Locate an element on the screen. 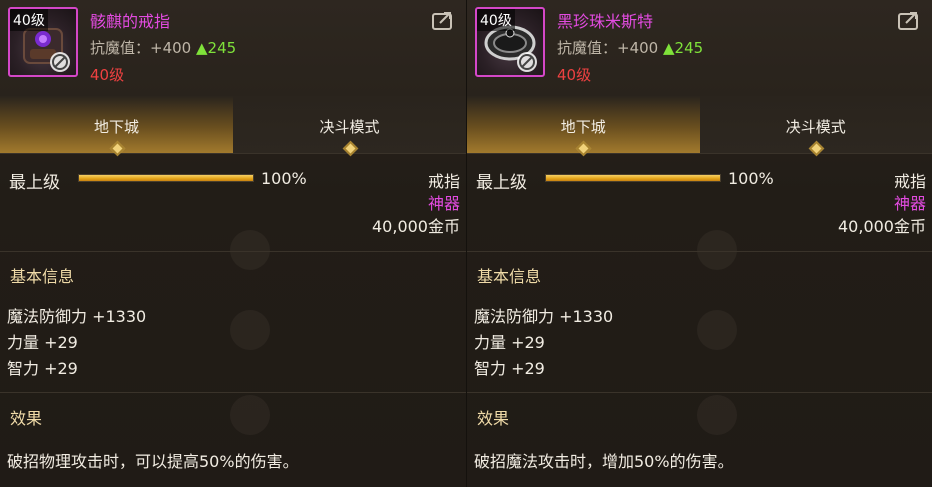  item-name: 骸麒的戒指 is located at coordinates (130, 21).